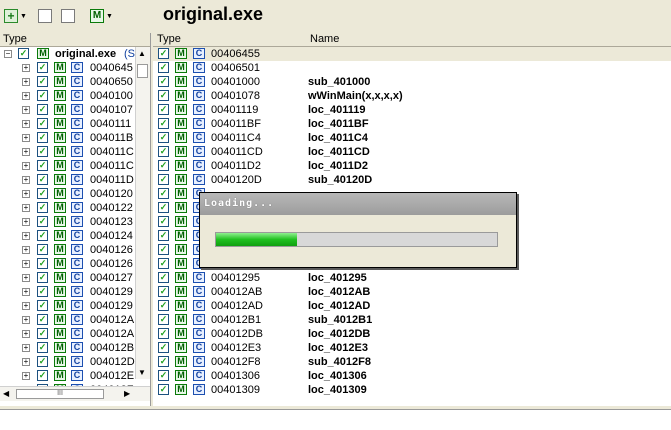  I want to click on horizontal-scrollbar: ◀ III ▶, so click(75, 393).